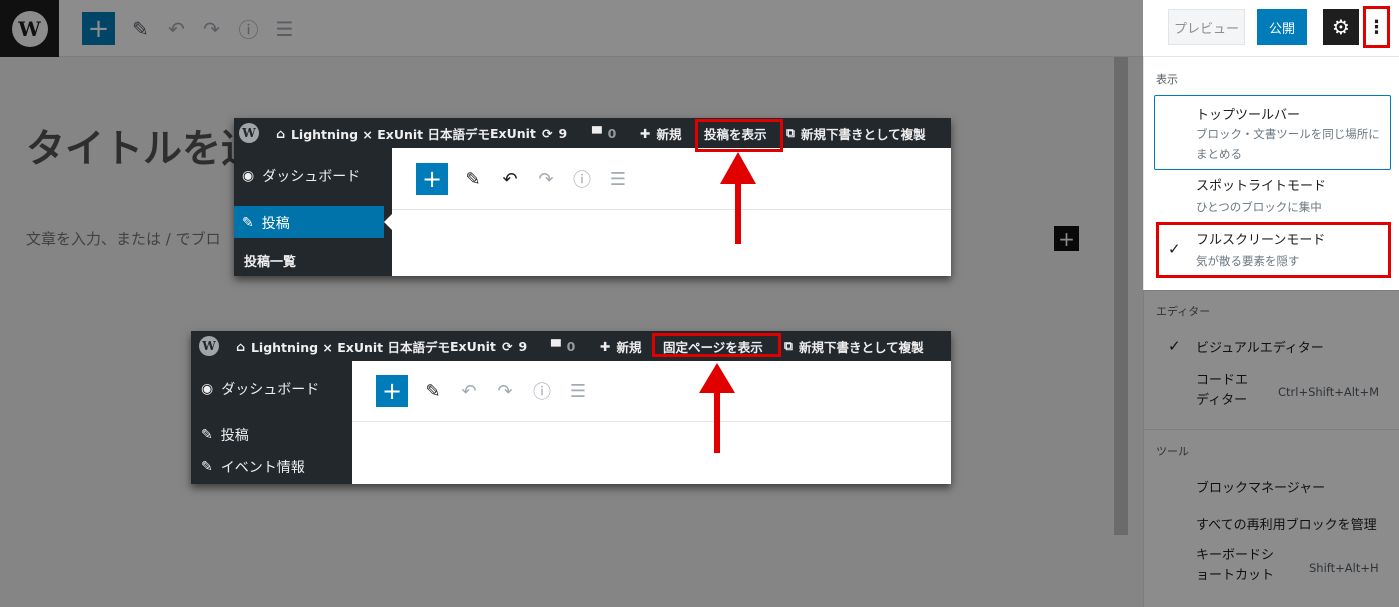 This screenshot has height=607, width=1399. I want to click on menu-section-view: 表示, so click(1167, 79).